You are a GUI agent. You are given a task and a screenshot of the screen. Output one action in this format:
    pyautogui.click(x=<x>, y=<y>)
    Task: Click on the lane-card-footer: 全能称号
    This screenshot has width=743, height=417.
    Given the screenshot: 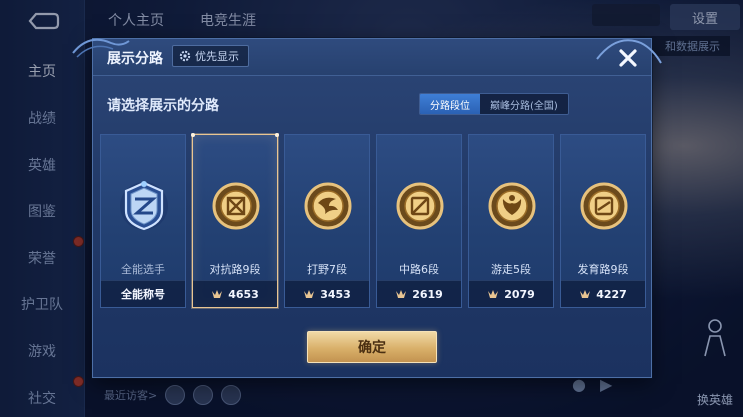 What is the action you would take?
    pyautogui.click(x=143, y=293)
    